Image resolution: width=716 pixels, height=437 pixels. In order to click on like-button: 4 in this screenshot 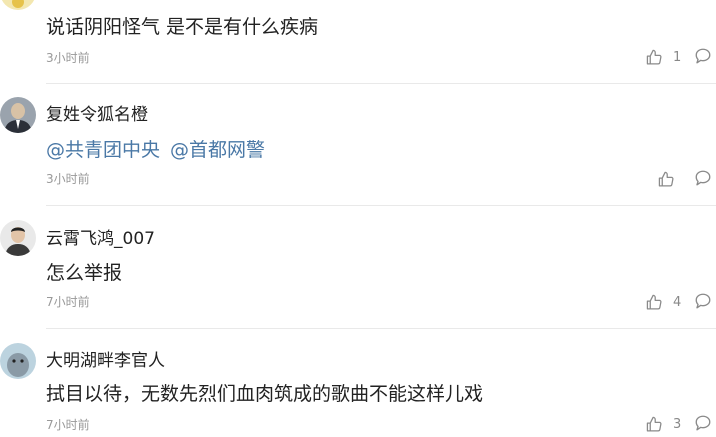, I will do `click(663, 302)`.